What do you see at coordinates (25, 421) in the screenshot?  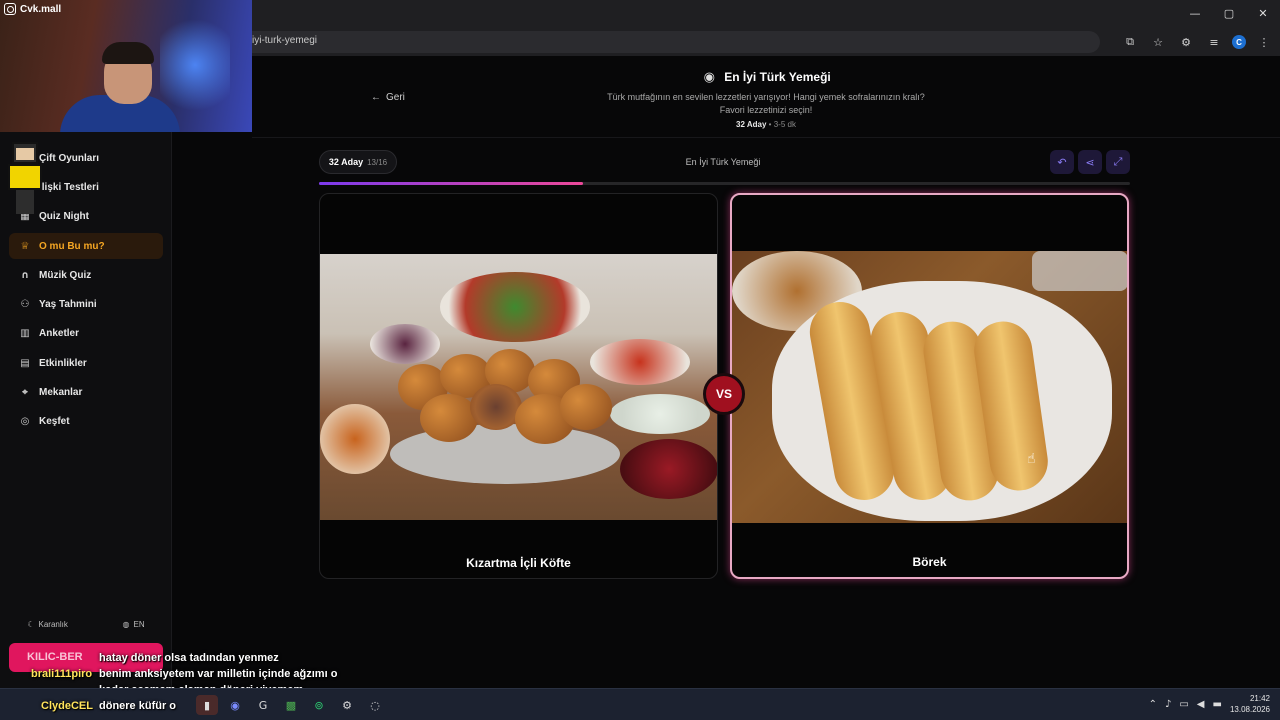 I see `compass-icon: ◎` at bounding box center [25, 421].